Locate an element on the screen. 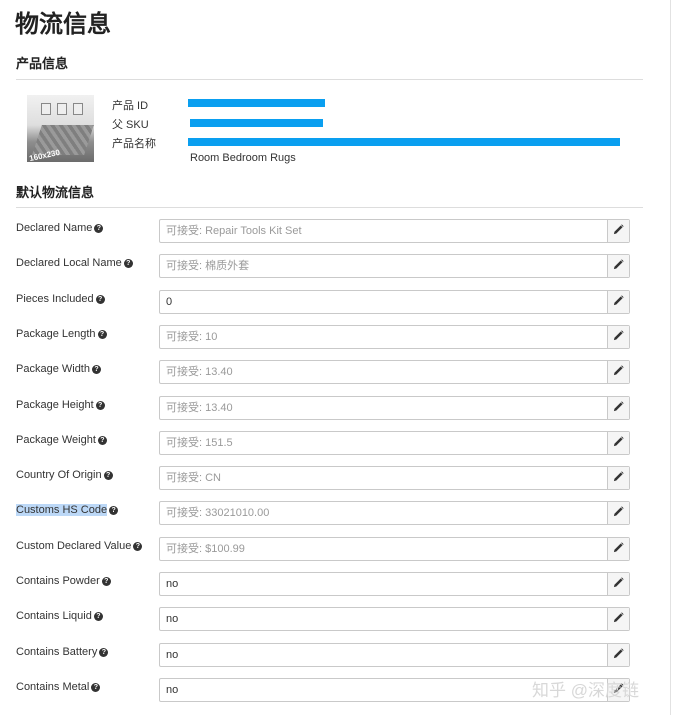 This screenshot has width=677, height=715. field-label: Country Of Origin? is located at coordinates (64, 475).